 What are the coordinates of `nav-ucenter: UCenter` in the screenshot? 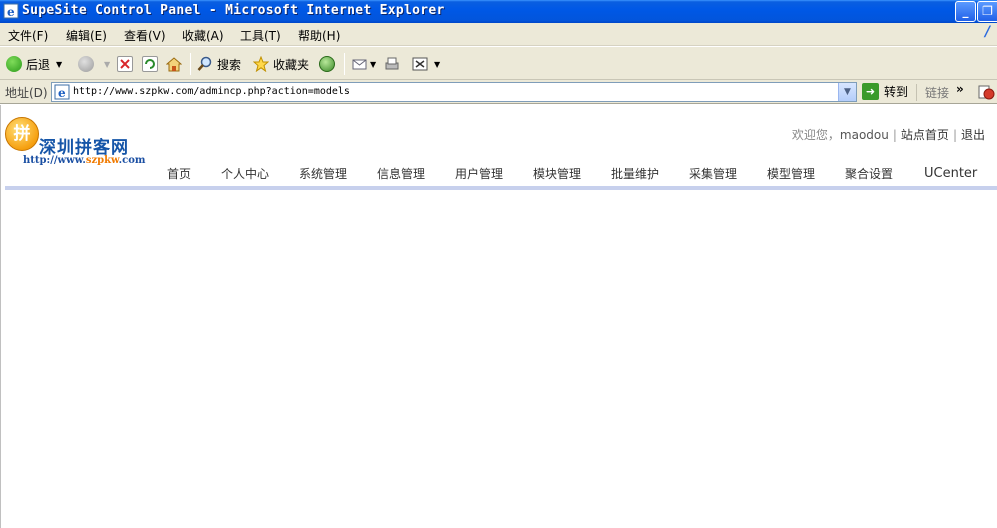 It's located at (950, 173).